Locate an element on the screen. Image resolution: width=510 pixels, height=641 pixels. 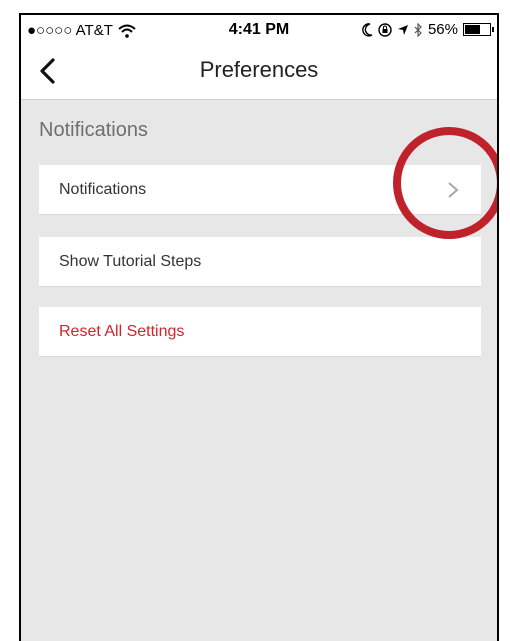
navigation-bar: Preferences is located at coordinates (259, 70).